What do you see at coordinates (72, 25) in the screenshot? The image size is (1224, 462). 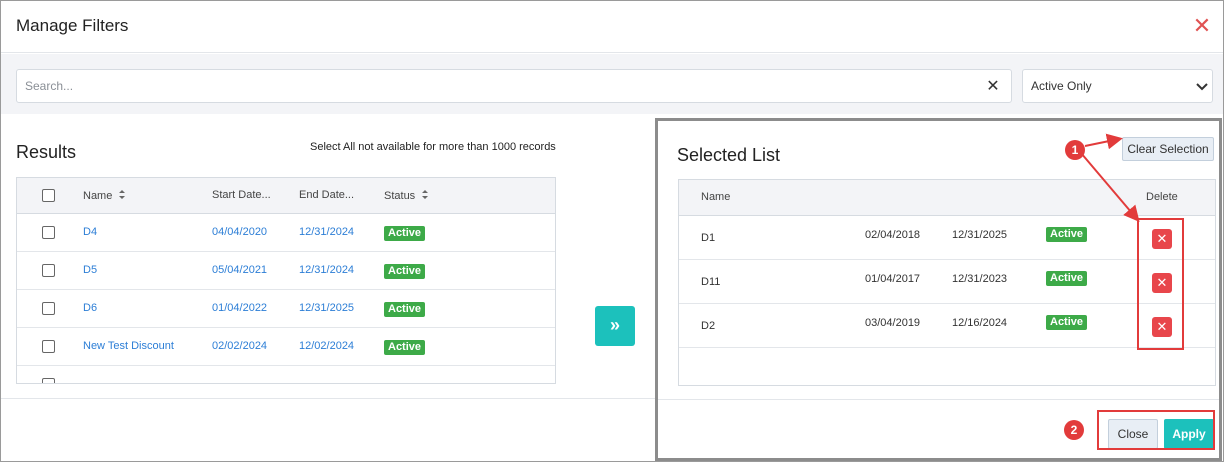 I see `dialog-title: Manage Filters` at bounding box center [72, 25].